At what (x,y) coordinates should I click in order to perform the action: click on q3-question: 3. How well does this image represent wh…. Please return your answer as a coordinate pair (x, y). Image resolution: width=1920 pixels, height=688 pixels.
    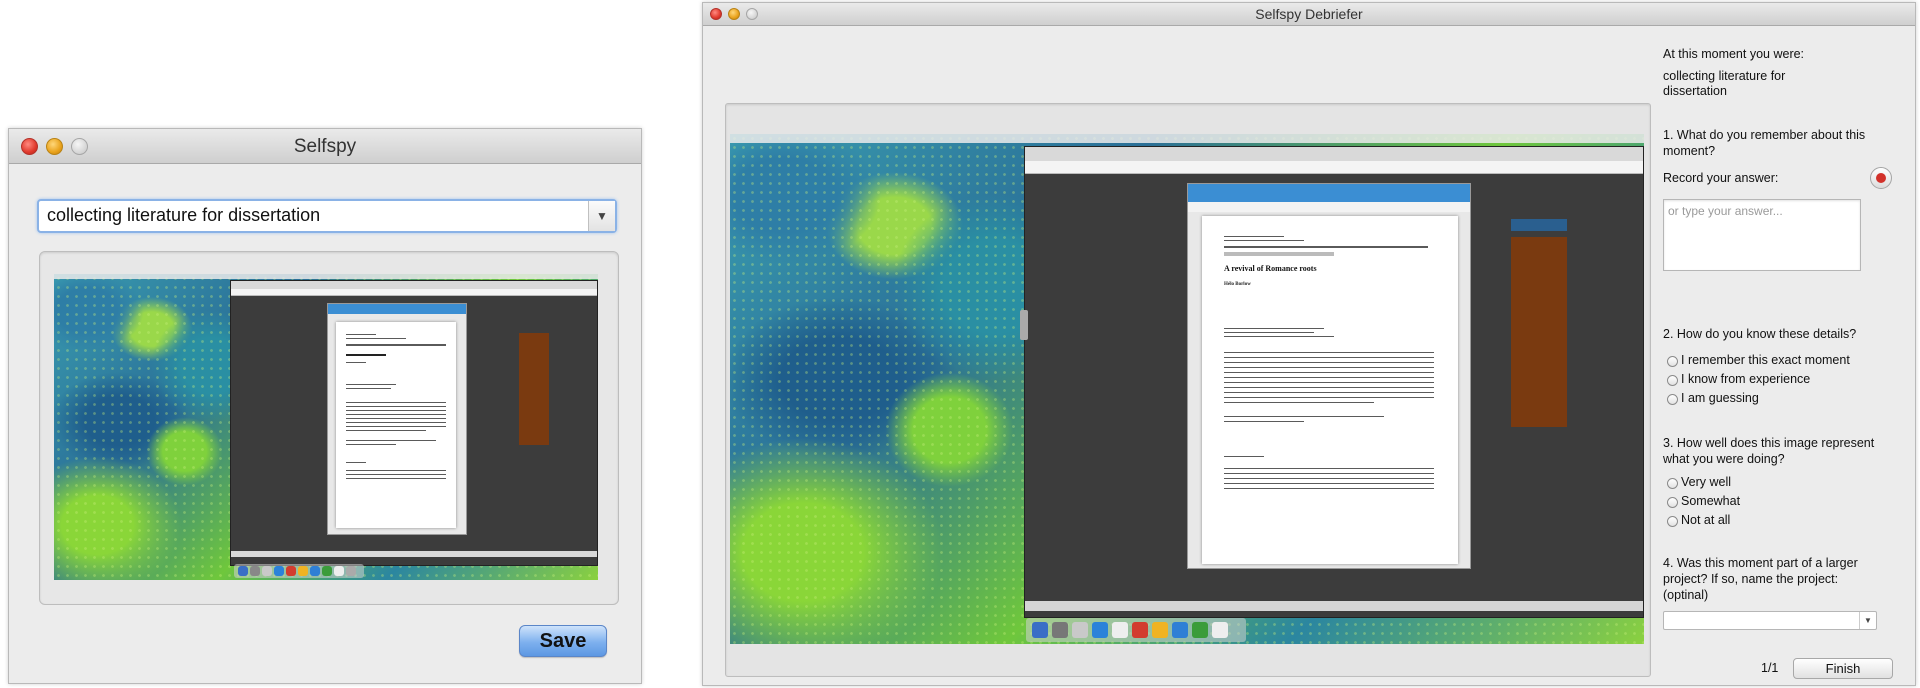
    Looking at the image, I should click on (1769, 451).